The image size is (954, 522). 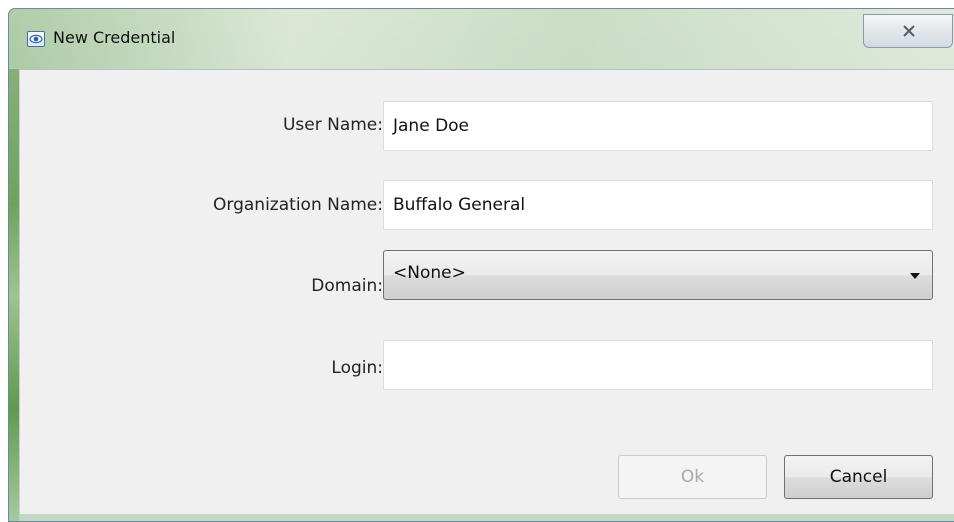 What do you see at coordinates (658, 365) in the screenshot?
I see `login-input` at bounding box center [658, 365].